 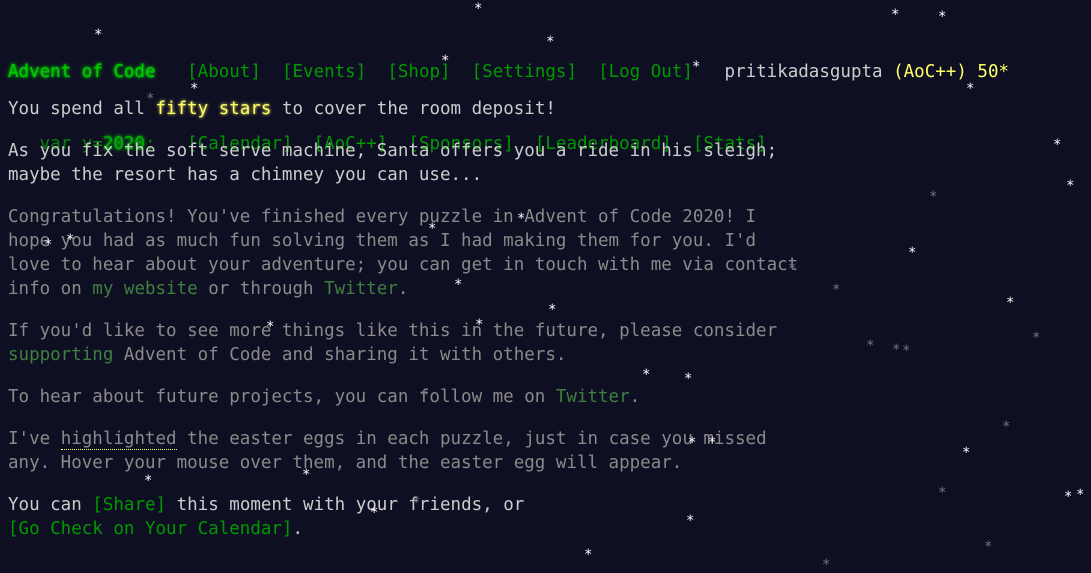 What do you see at coordinates (60, 355) in the screenshot?
I see `supporting-link: supporting` at bounding box center [60, 355].